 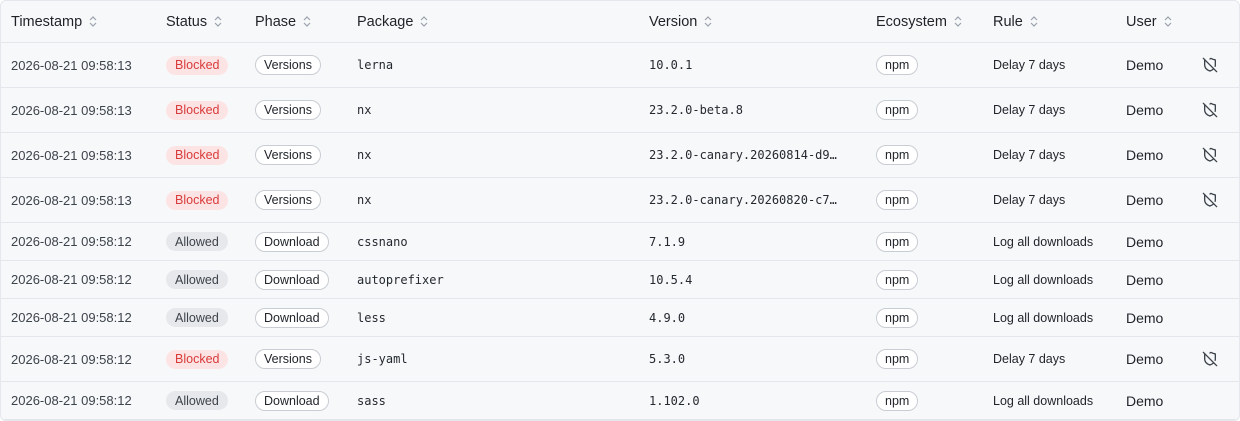 What do you see at coordinates (194, 21) in the screenshot?
I see `column-header-status: Status` at bounding box center [194, 21].